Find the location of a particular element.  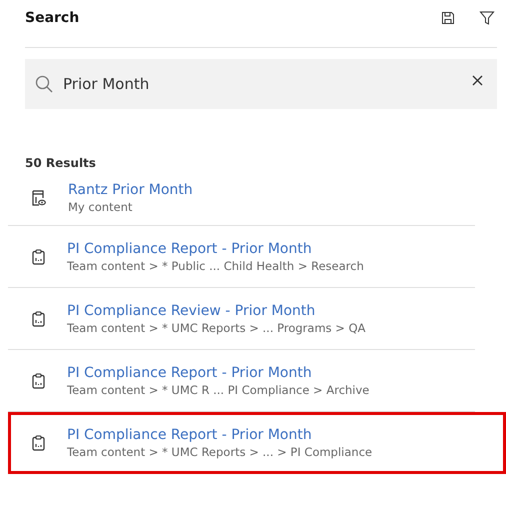

result-item: PI Compliance Report - Prior Month Team content > * UMC Reports > ... > PI Compliance is located at coordinates (257, 443).